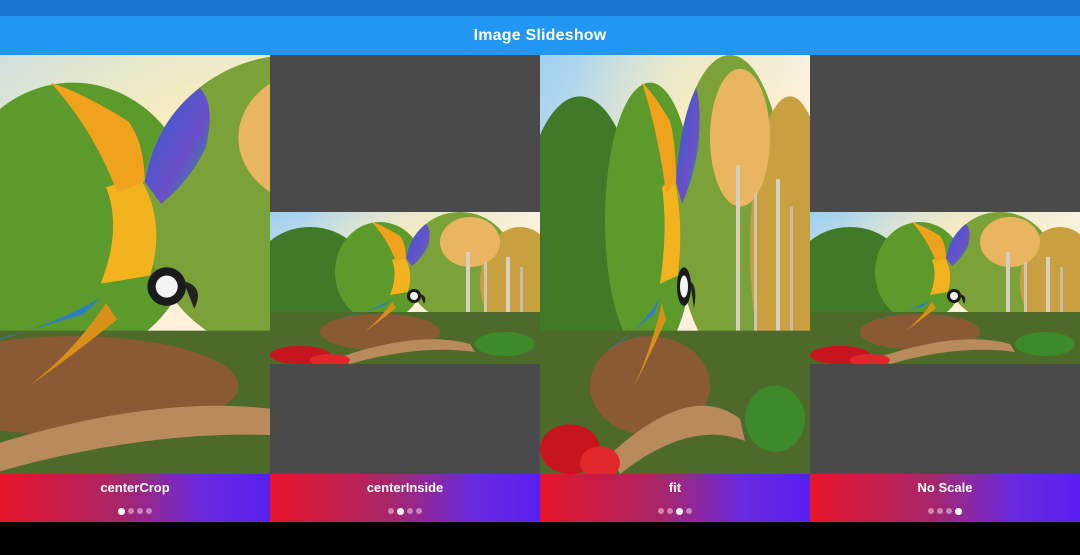 This screenshot has height=555, width=1080. I want to click on slide-label: No Scale, so click(945, 487).